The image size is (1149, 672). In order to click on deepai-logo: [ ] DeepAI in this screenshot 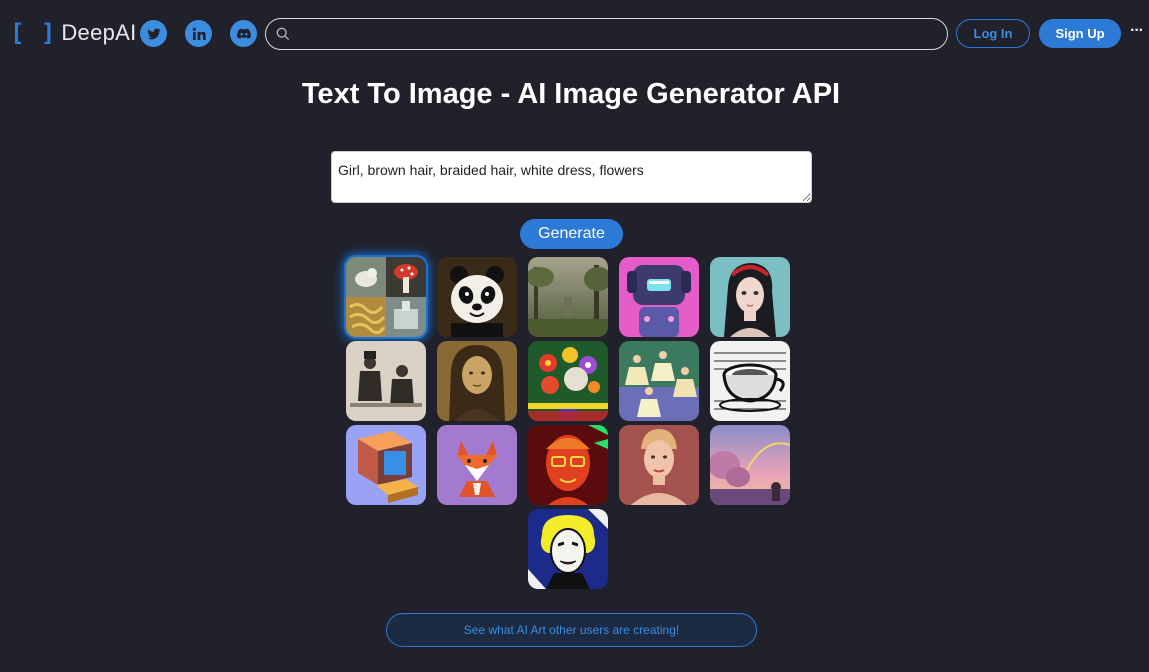, I will do `click(73, 33)`.